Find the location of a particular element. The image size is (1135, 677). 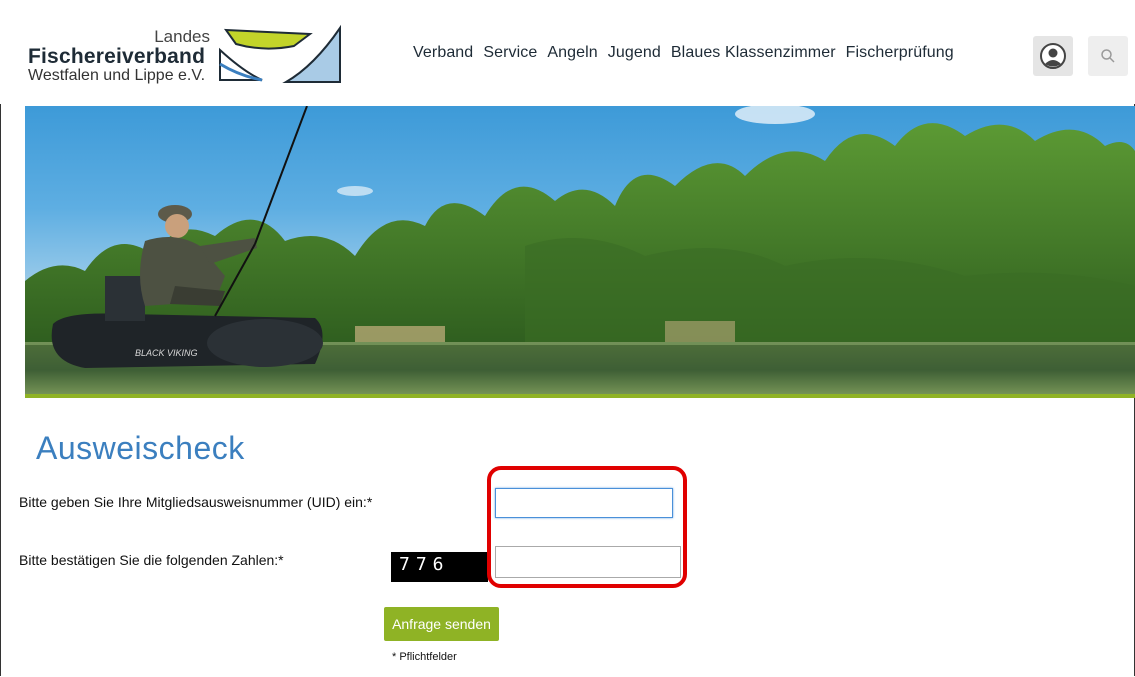

search-icon is located at coordinates (1108, 56).